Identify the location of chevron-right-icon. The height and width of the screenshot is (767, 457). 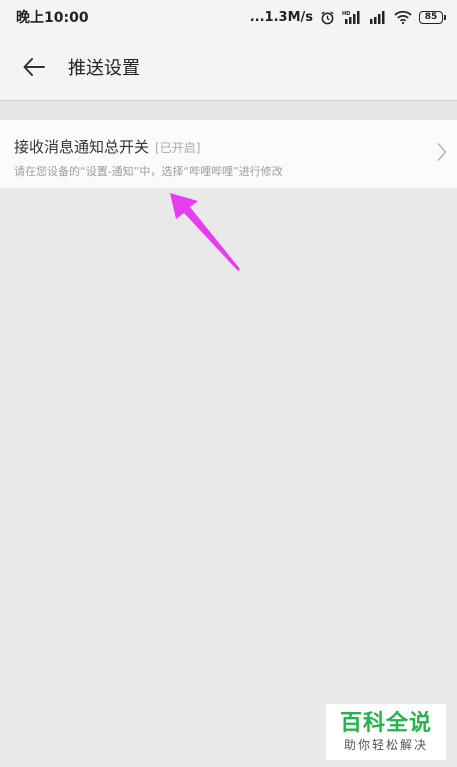
(442, 152).